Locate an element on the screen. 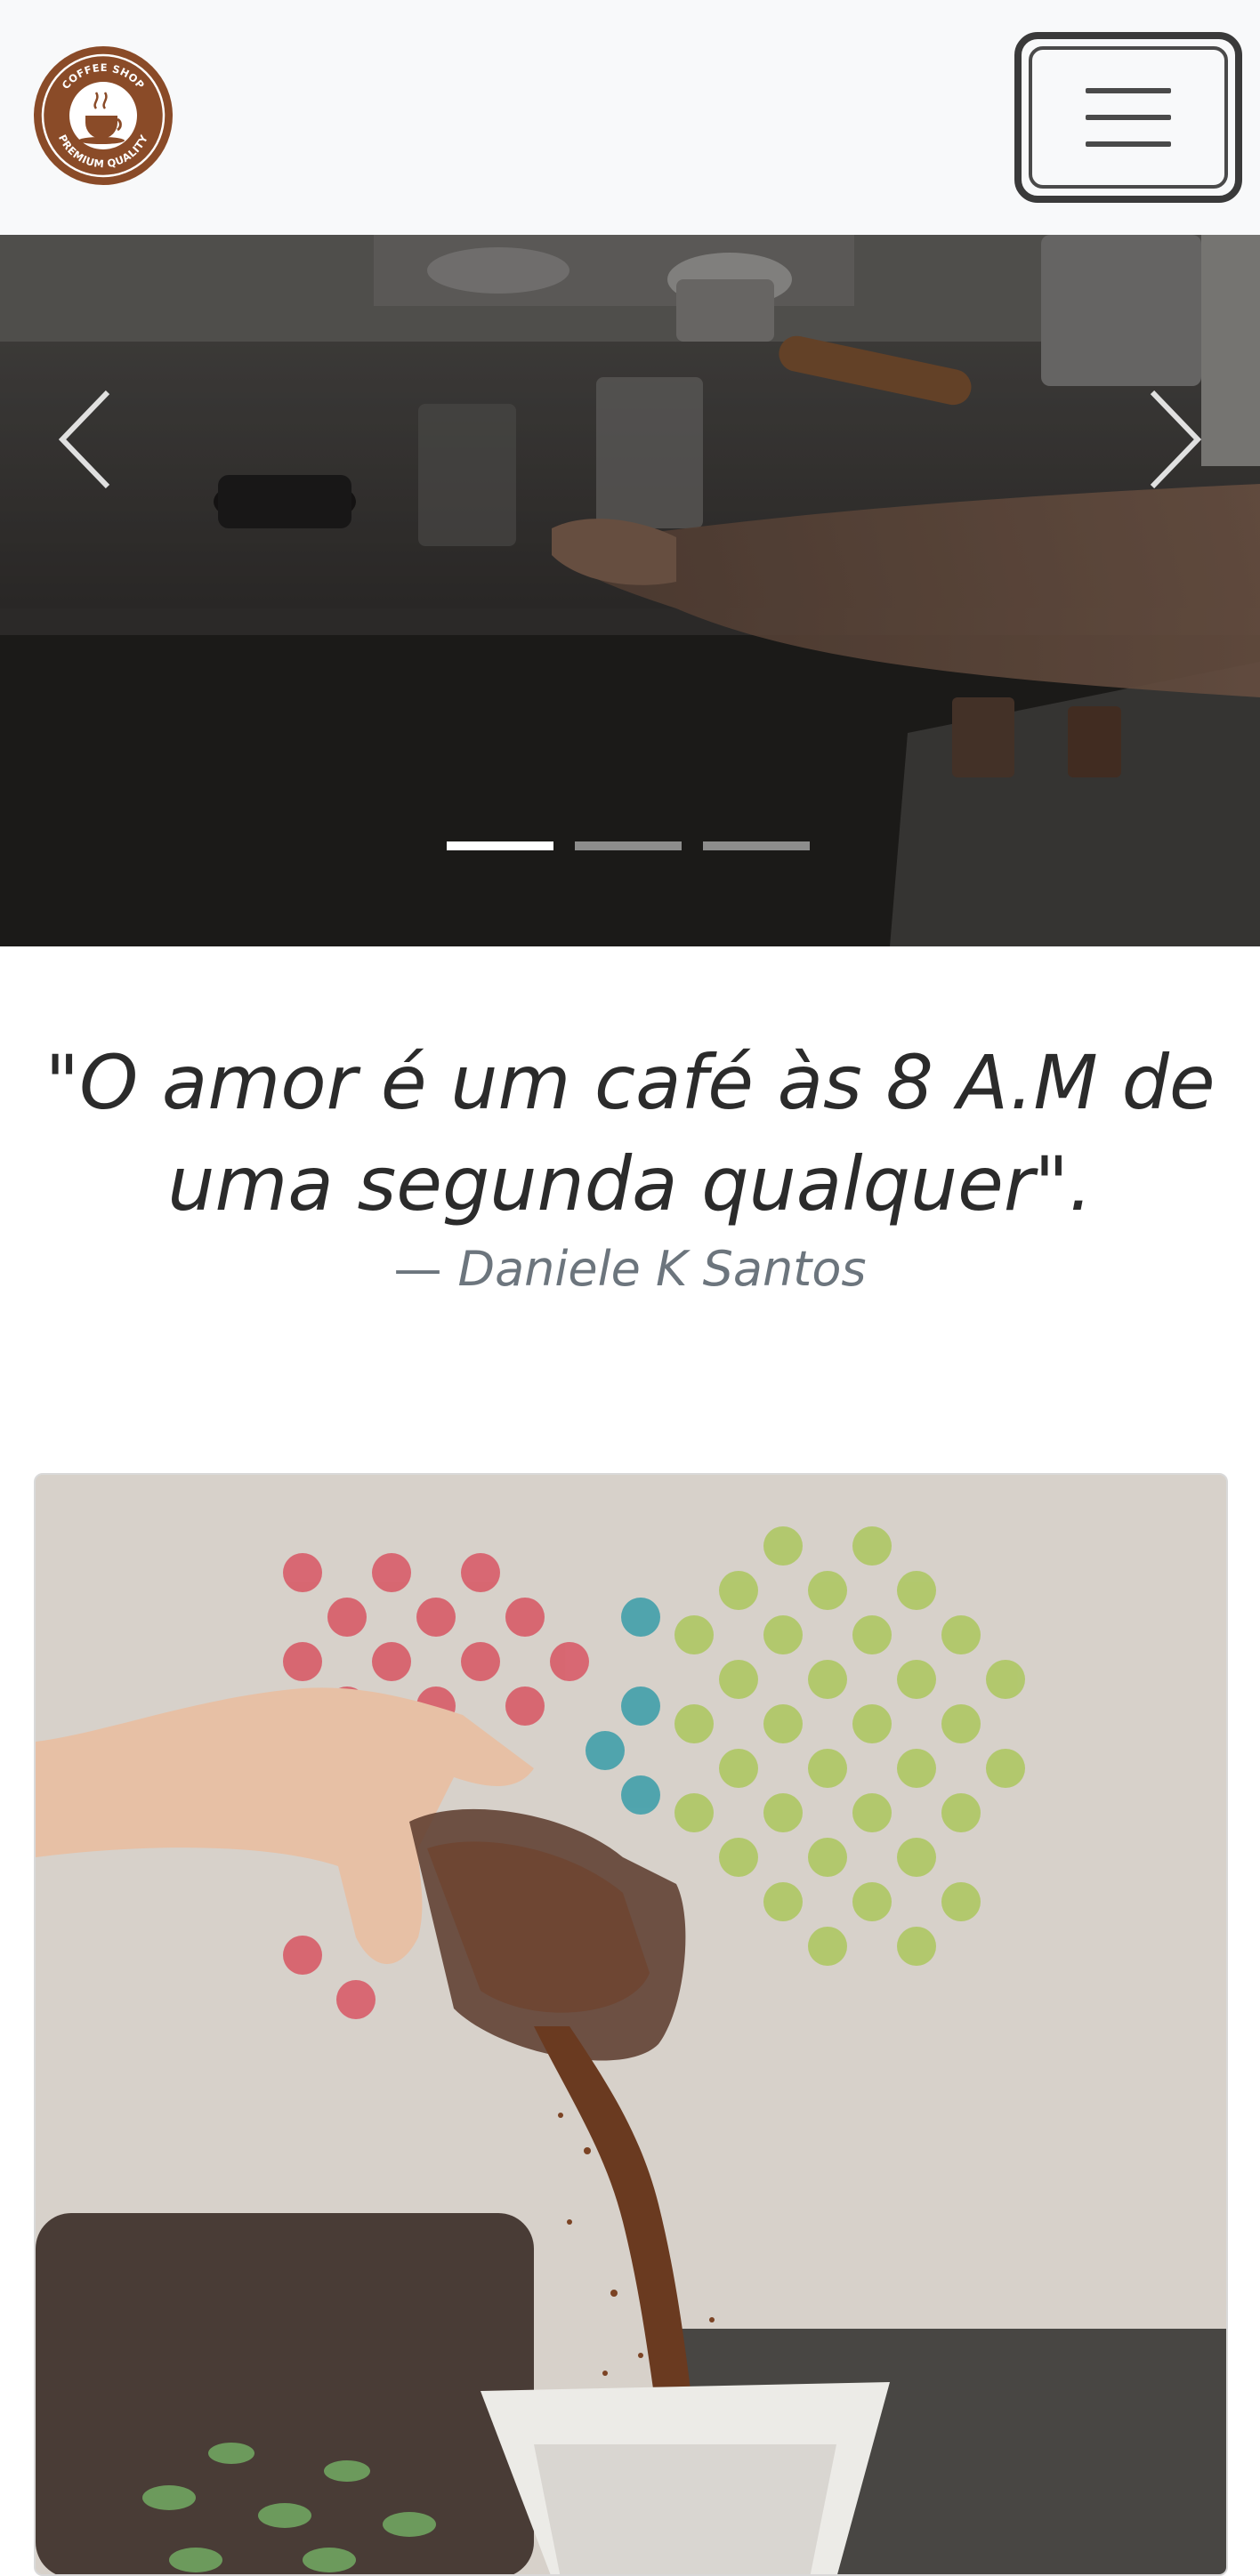  coffee-cup-icon: COFFEE SHOP PREMIUM QUALITY is located at coordinates (103, 115).